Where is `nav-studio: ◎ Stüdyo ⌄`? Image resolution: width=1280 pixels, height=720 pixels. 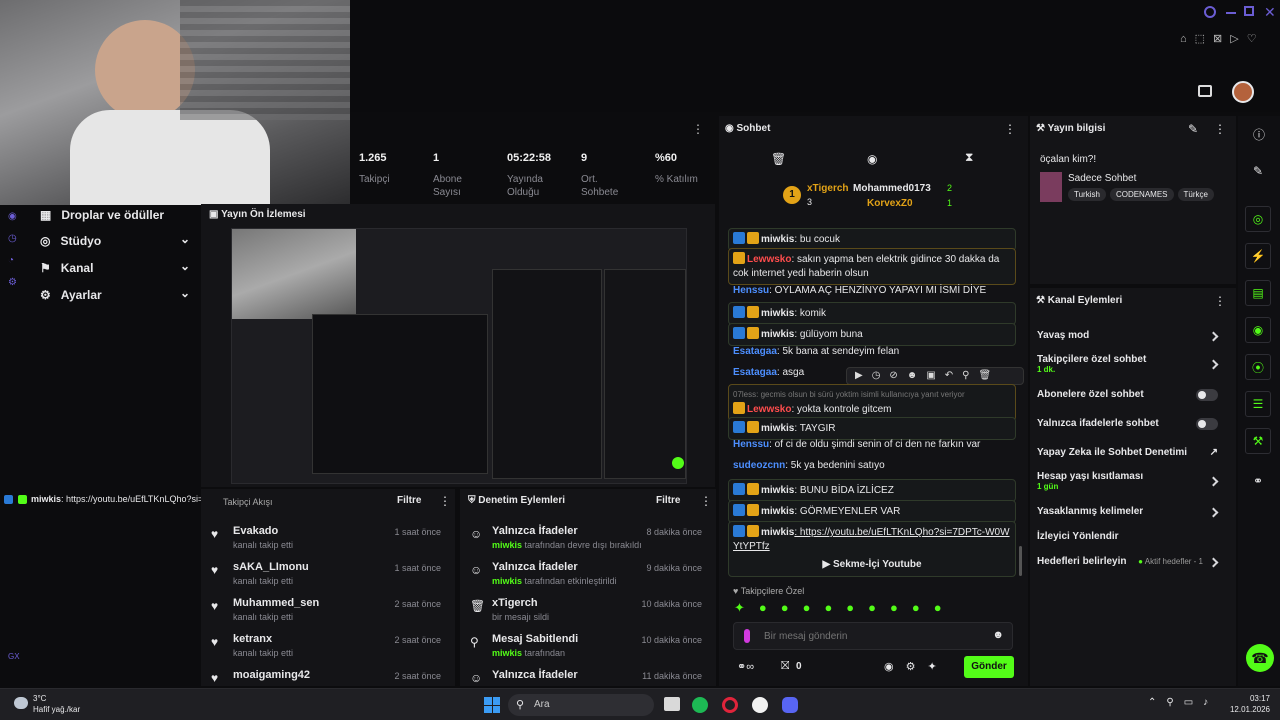
nav-studio: ◎ Stüdyo ⌄ is located at coordinates (115, 240).